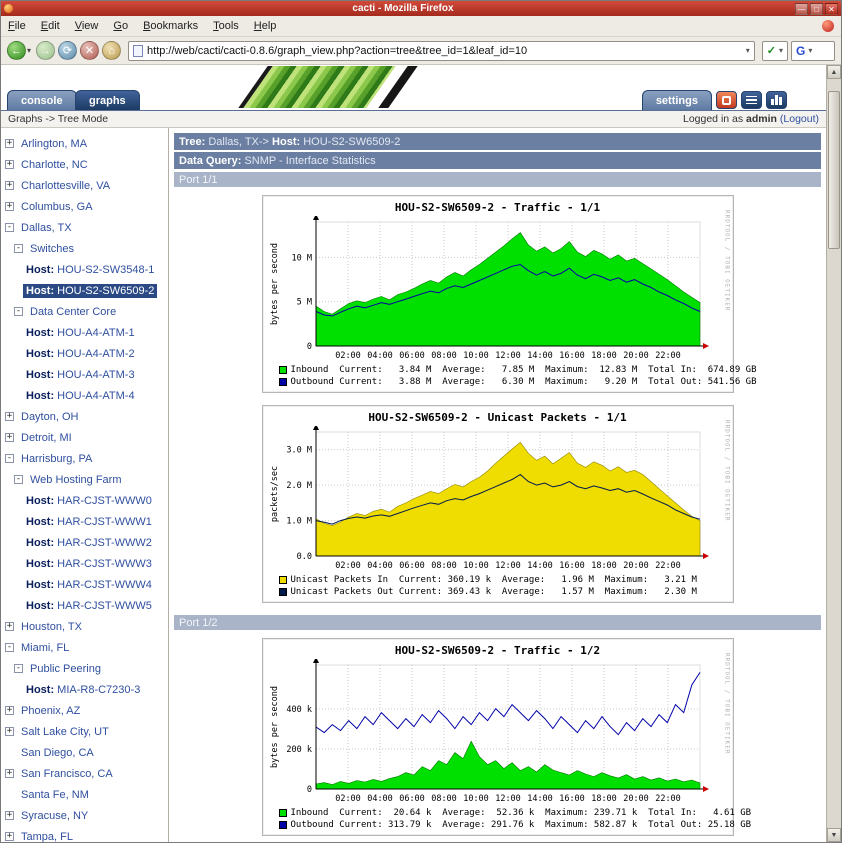  I want to click on tree-host-item: Host: HAR-CJST-WWW3, so click(84, 563).